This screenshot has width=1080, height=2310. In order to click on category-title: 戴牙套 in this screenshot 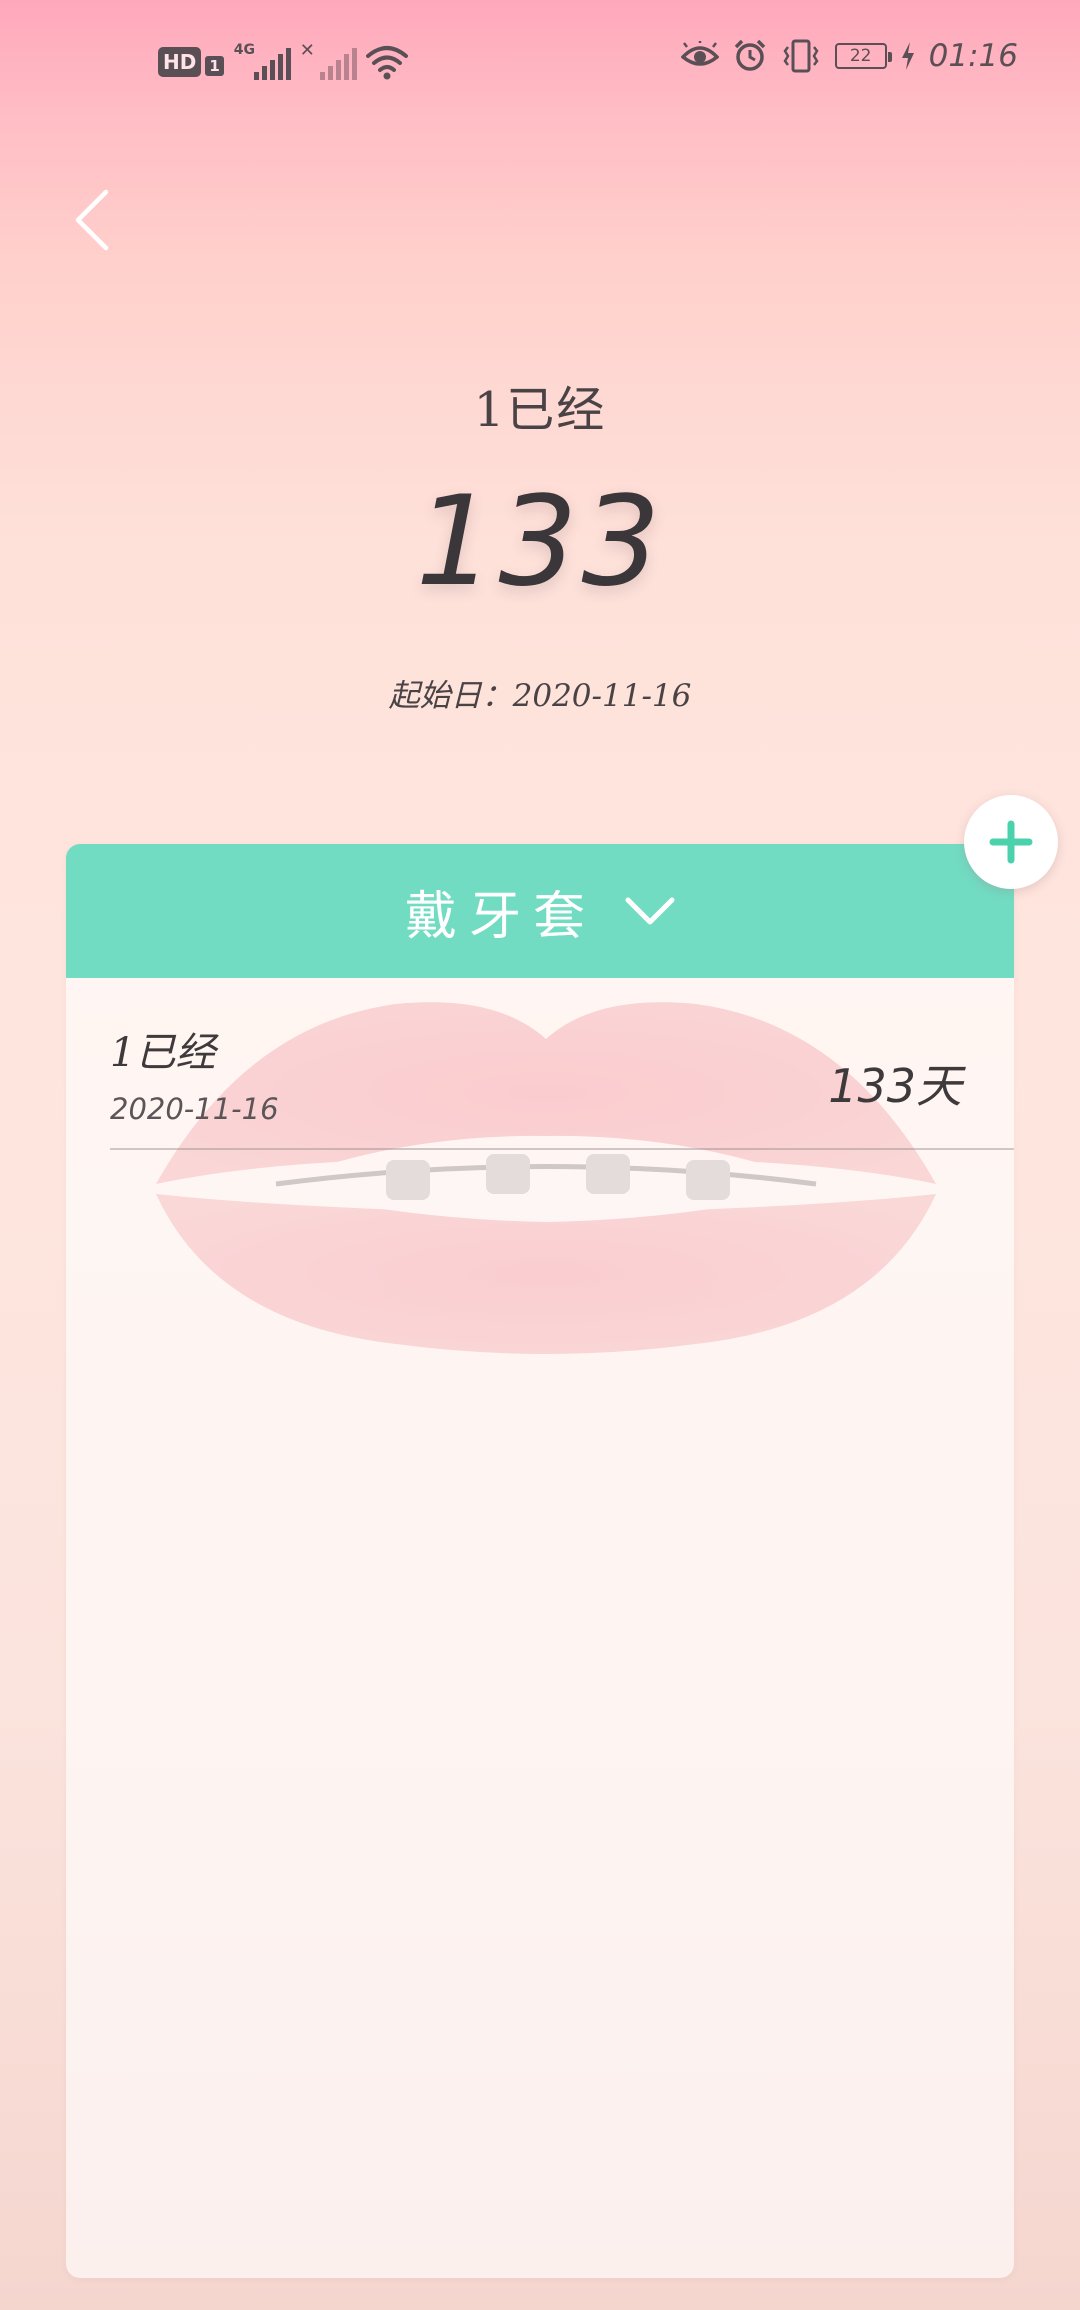, I will do `click(500, 916)`.